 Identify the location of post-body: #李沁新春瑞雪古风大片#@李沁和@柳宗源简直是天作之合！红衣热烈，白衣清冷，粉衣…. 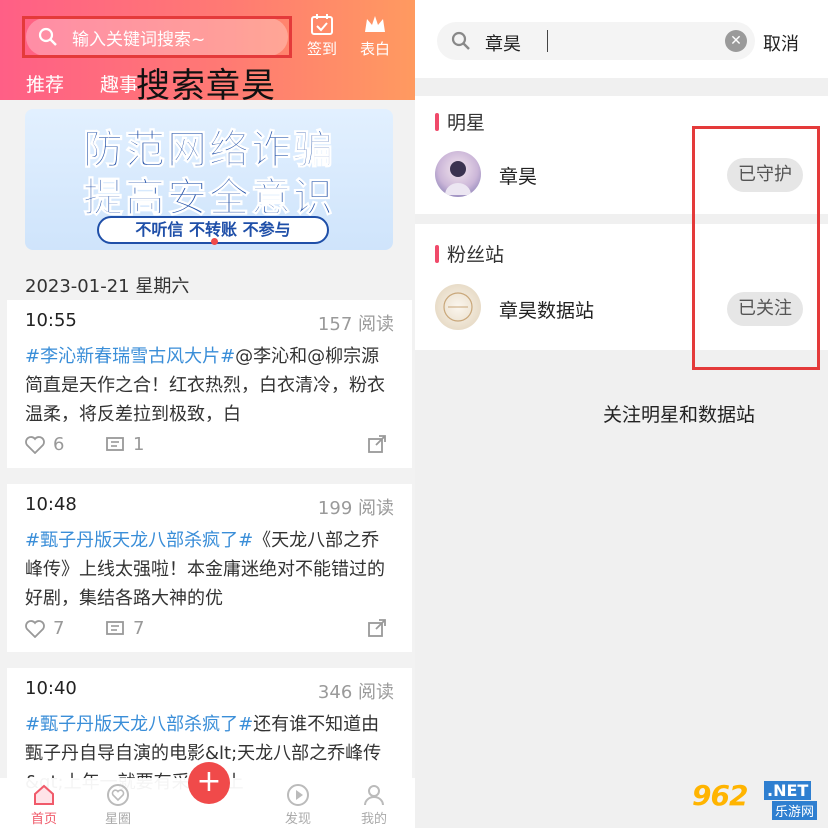
(205, 385).